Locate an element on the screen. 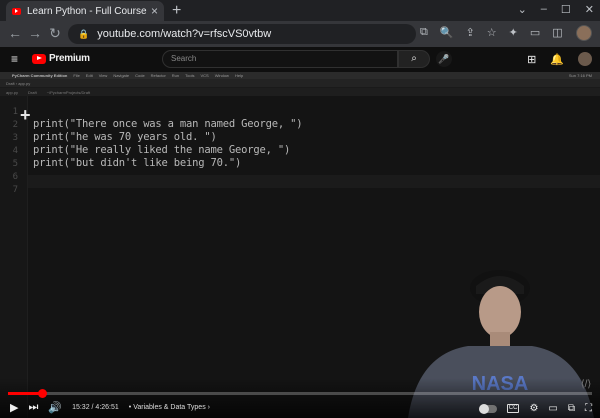 The height and width of the screenshot is (418, 600). miniplayer-icon: ▭ is located at coordinates (552, 408).